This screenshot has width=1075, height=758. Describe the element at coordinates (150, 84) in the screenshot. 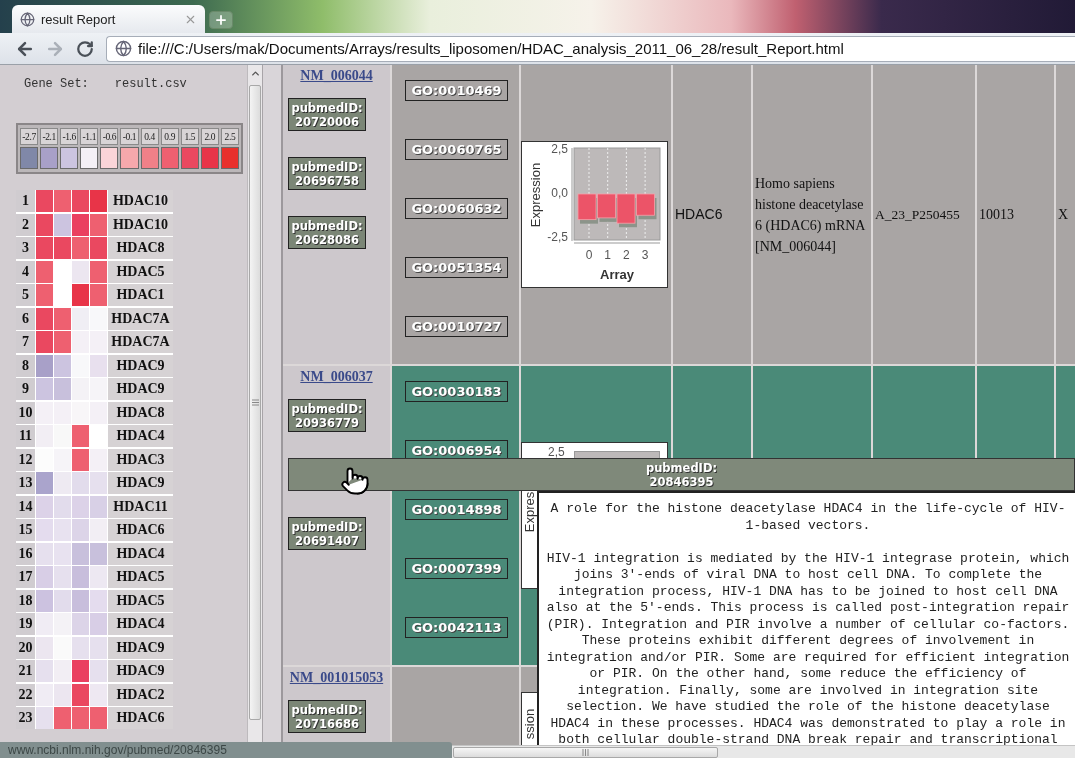

I see `gene-set-file: result.csv` at that location.